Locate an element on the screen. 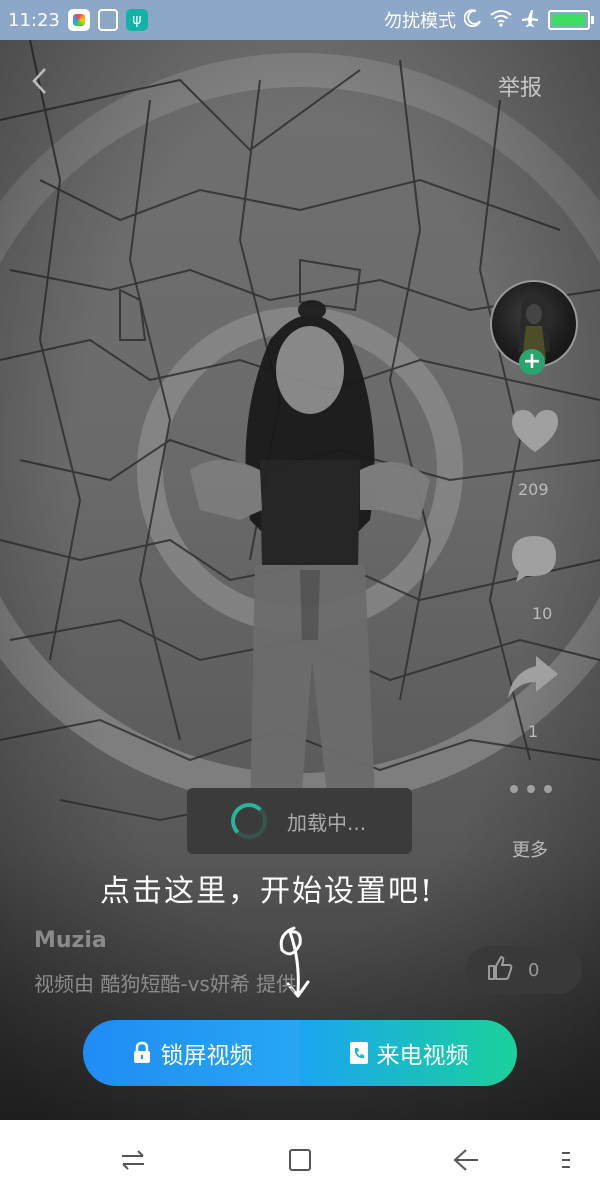  dnd-mode-label: 勿扰模式 is located at coordinates (420, 21).